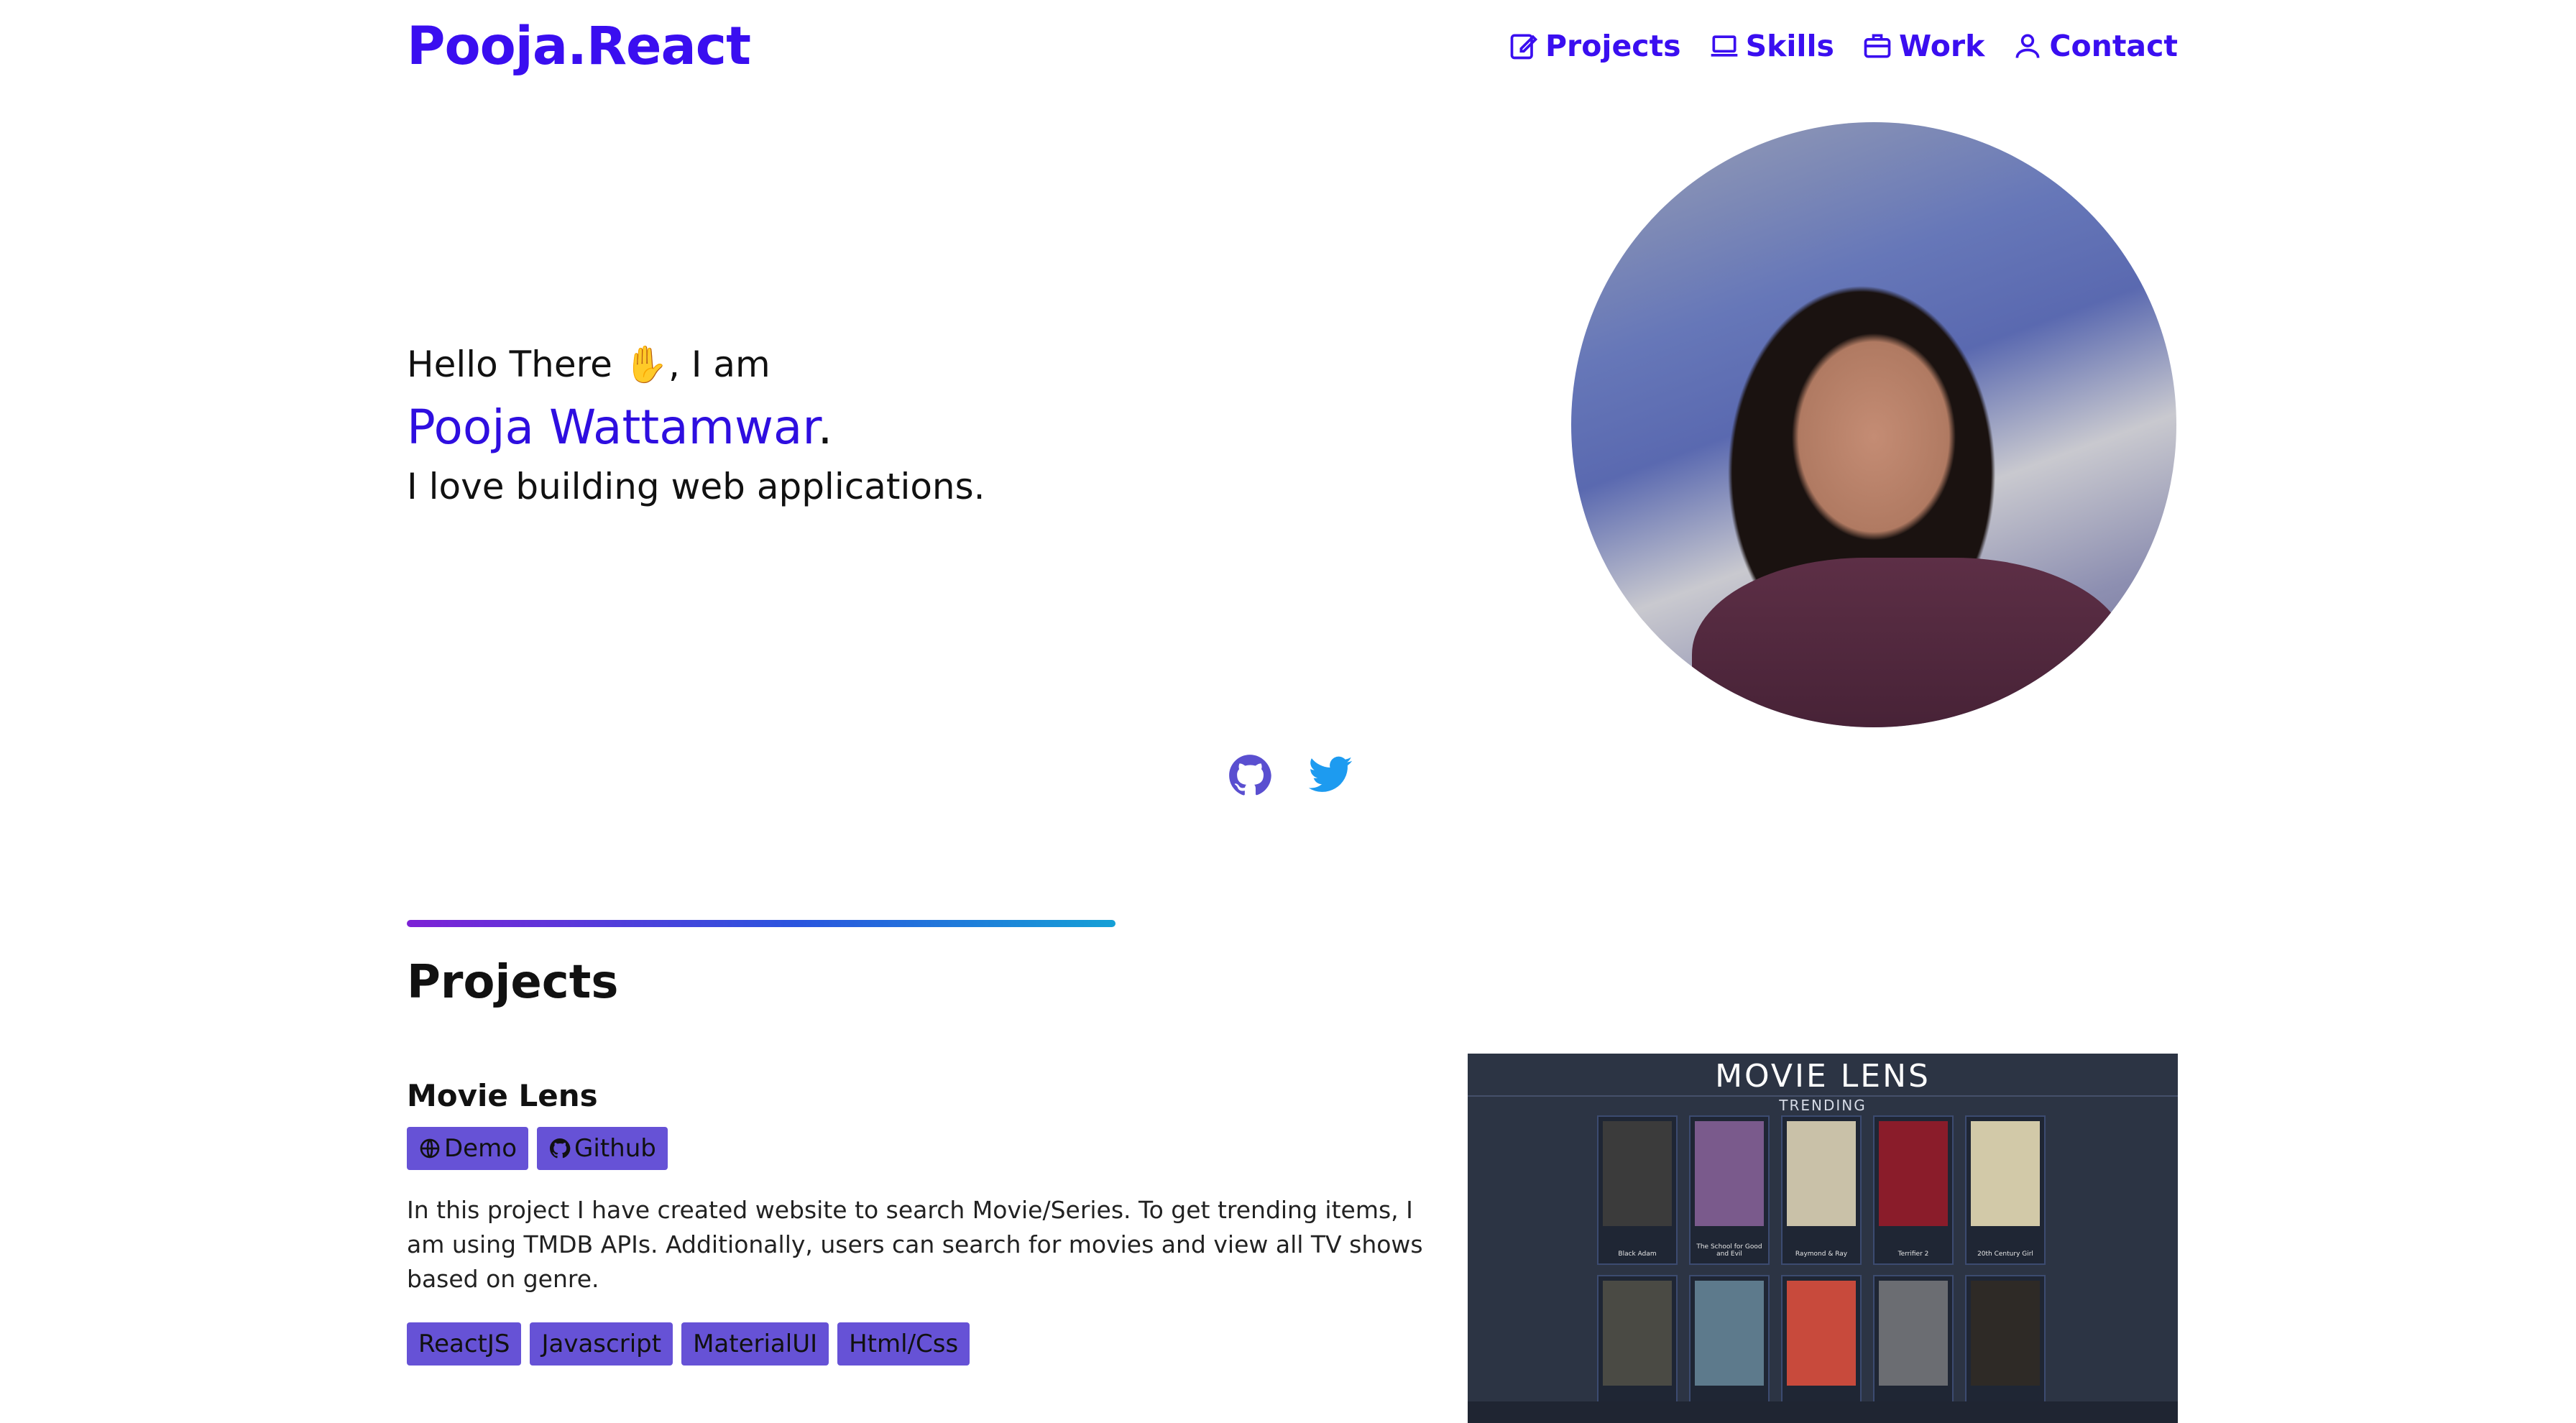  Describe the element at coordinates (1823, 1105) in the screenshot. I see `screenshot-subtitle: TRENDING` at that location.